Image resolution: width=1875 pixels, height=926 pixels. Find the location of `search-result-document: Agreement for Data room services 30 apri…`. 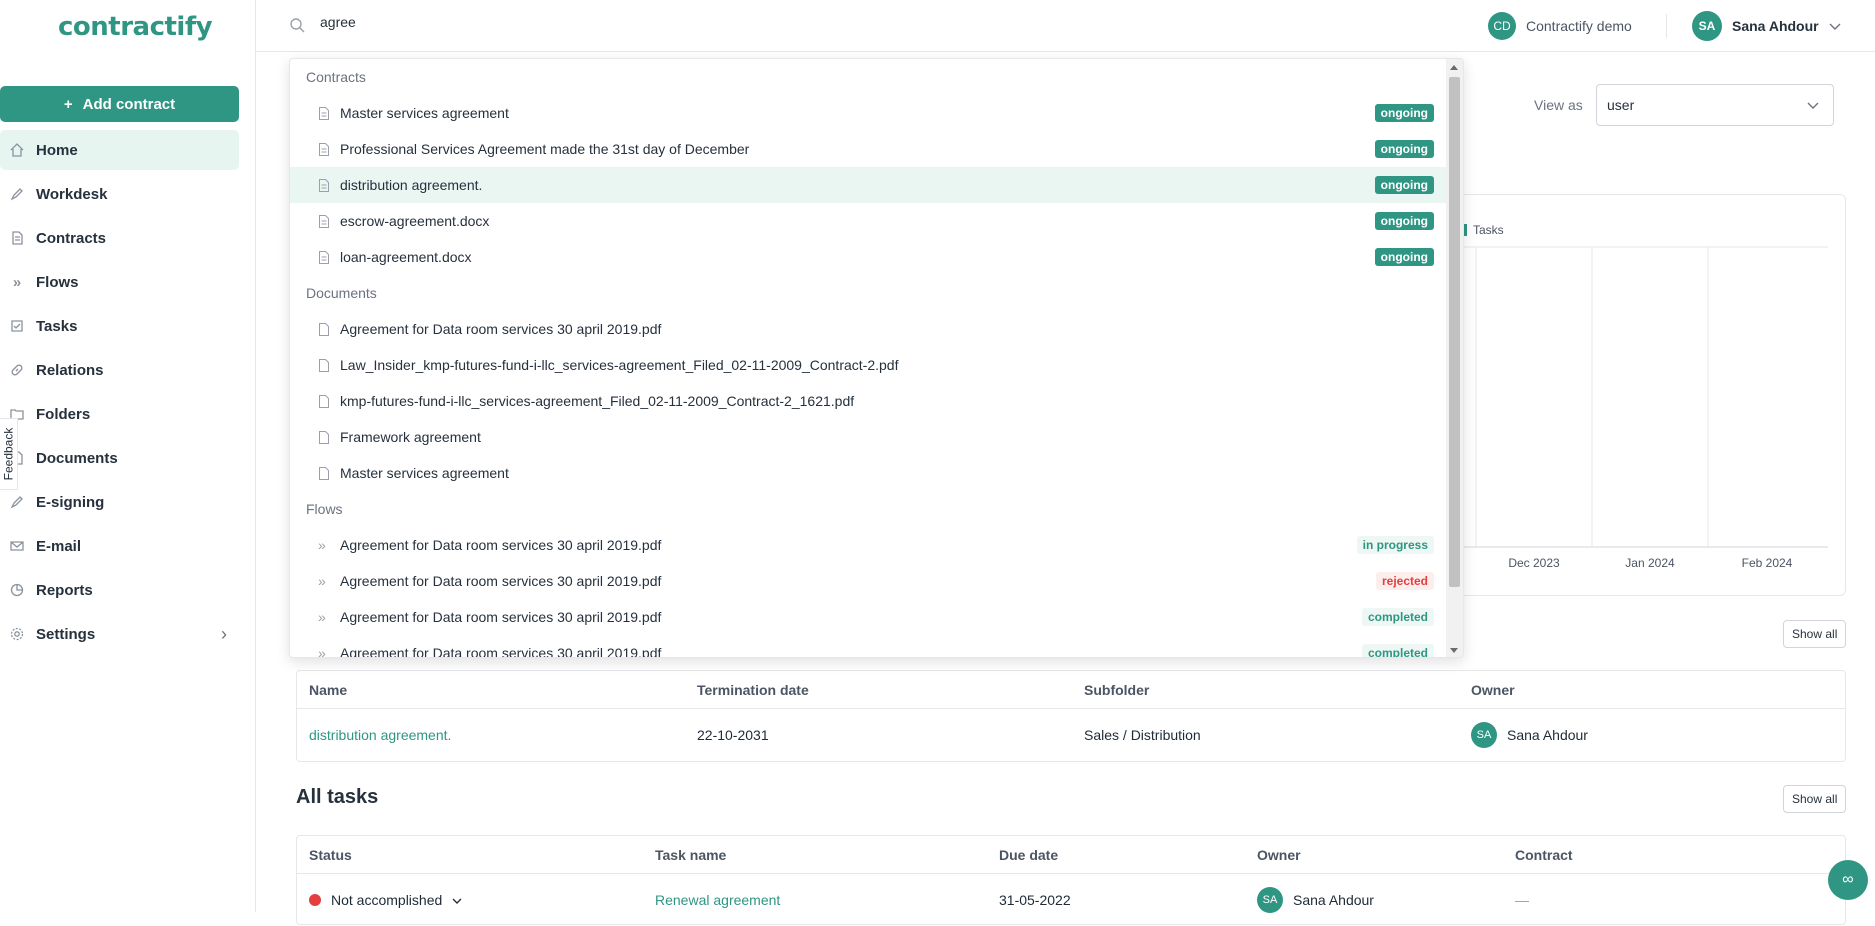

search-result-document: Agreement for Data room services 30 apri… is located at coordinates (869, 329).